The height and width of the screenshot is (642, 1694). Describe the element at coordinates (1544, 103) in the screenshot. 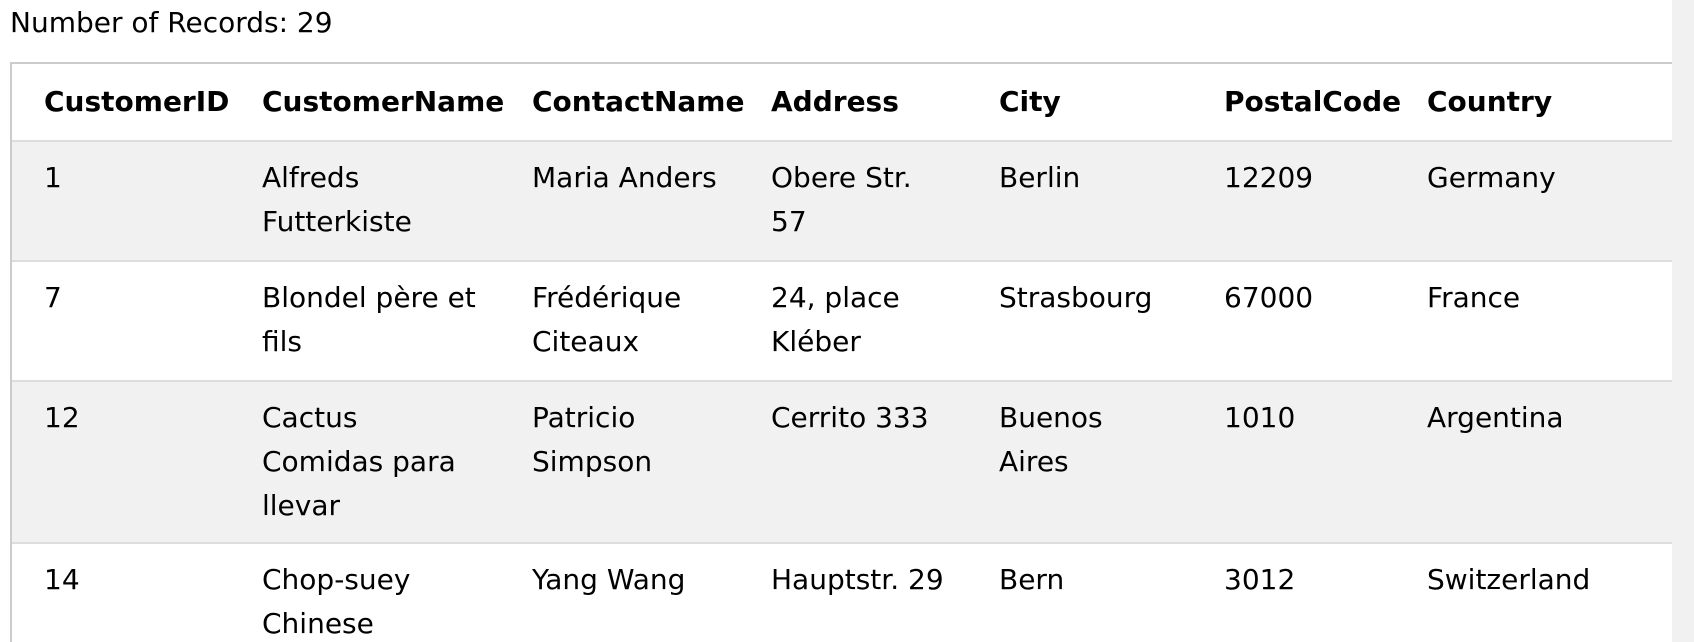

I see `column-header-country: Country` at that location.